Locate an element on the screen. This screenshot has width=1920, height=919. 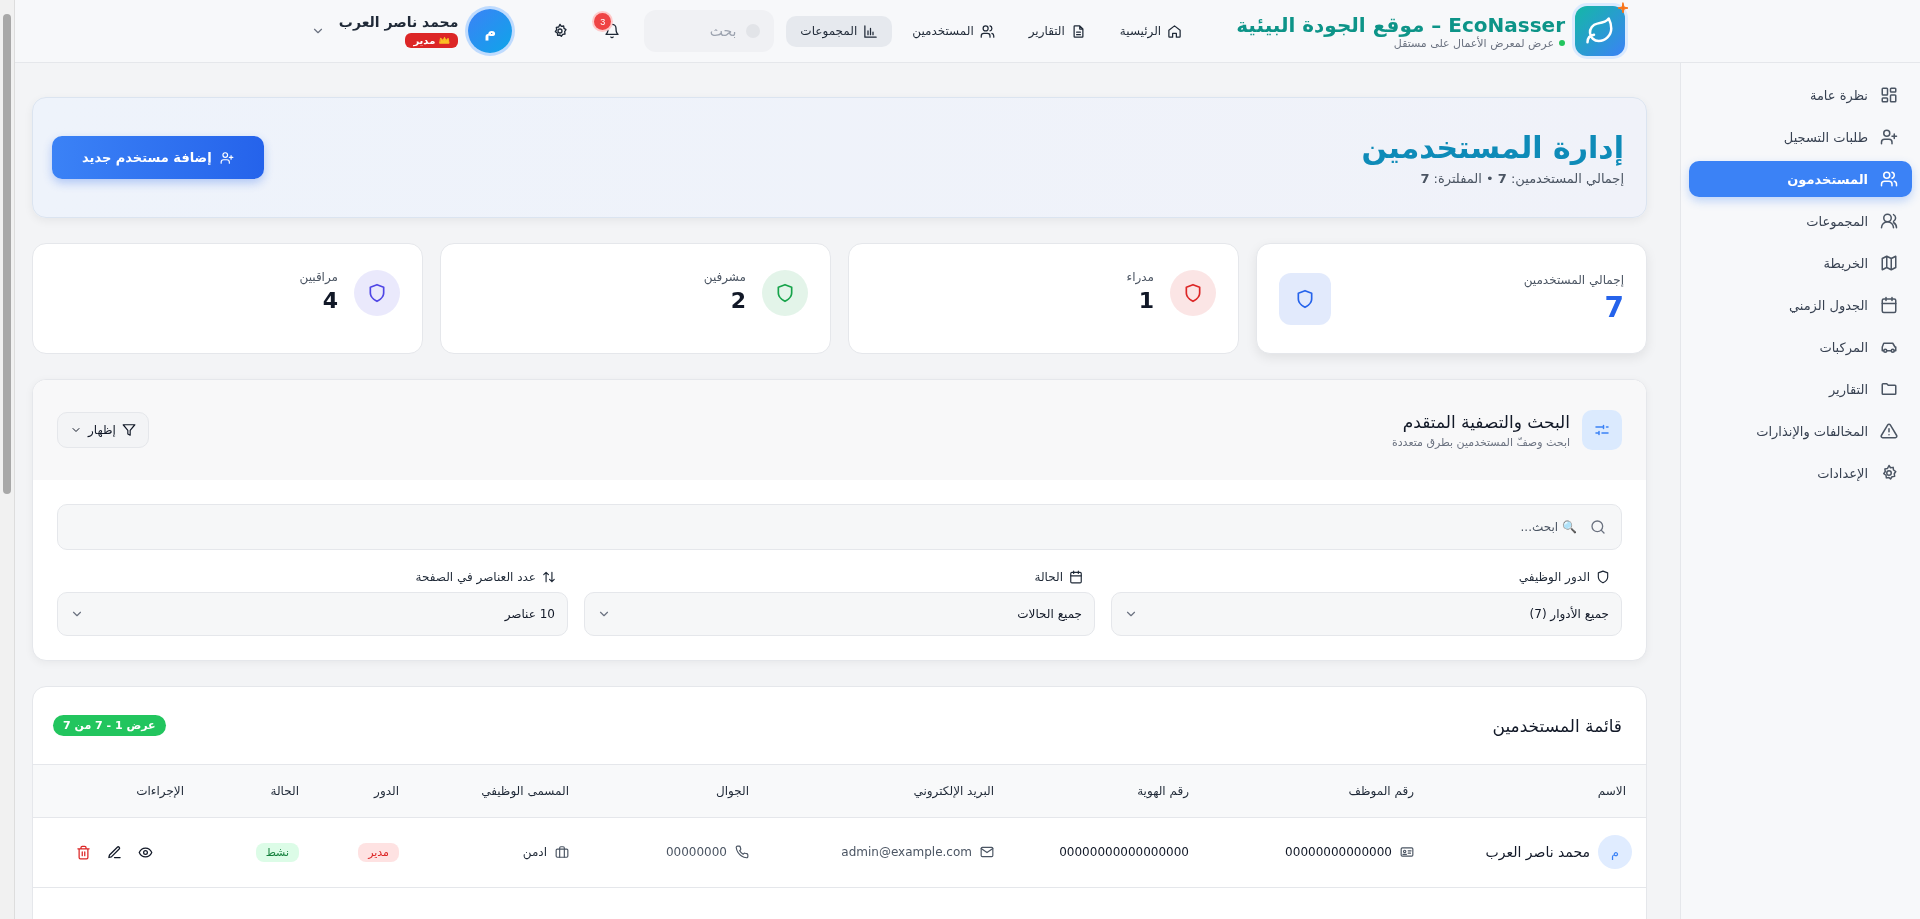
folder-icon is located at coordinates (1889, 389).